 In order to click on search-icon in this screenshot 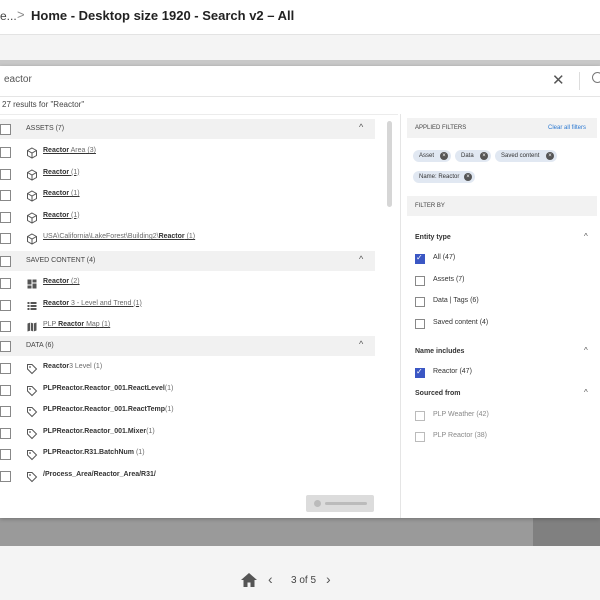, I will do `click(596, 77)`.